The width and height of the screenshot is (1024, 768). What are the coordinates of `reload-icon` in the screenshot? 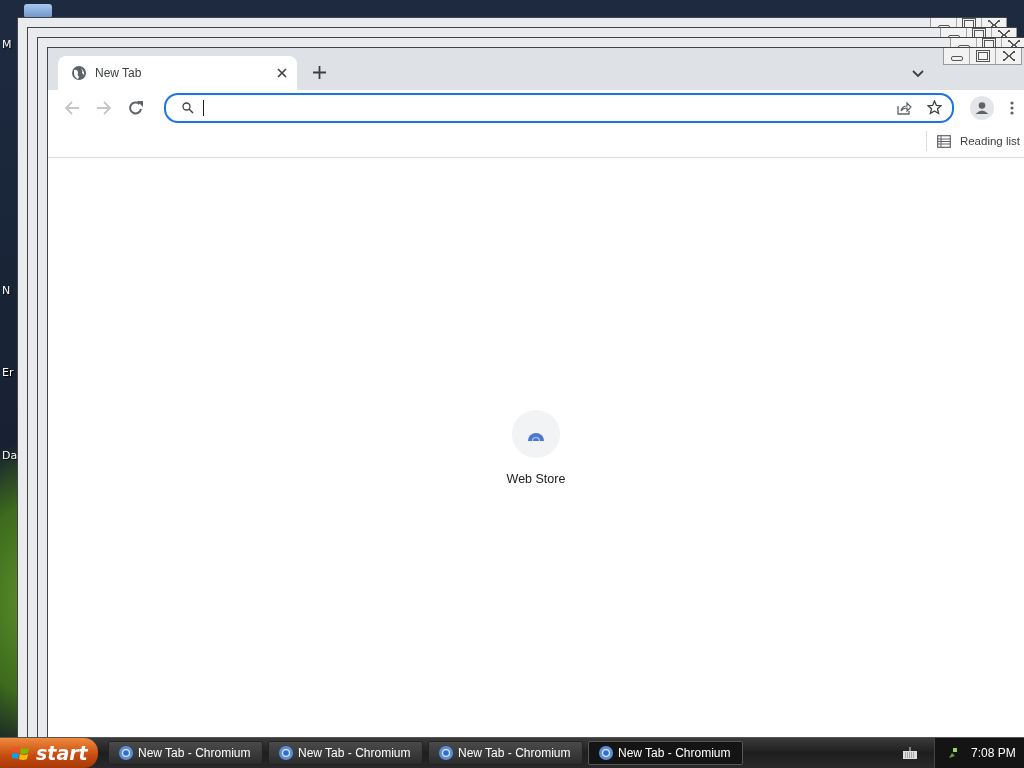 It's located at (136, 107).